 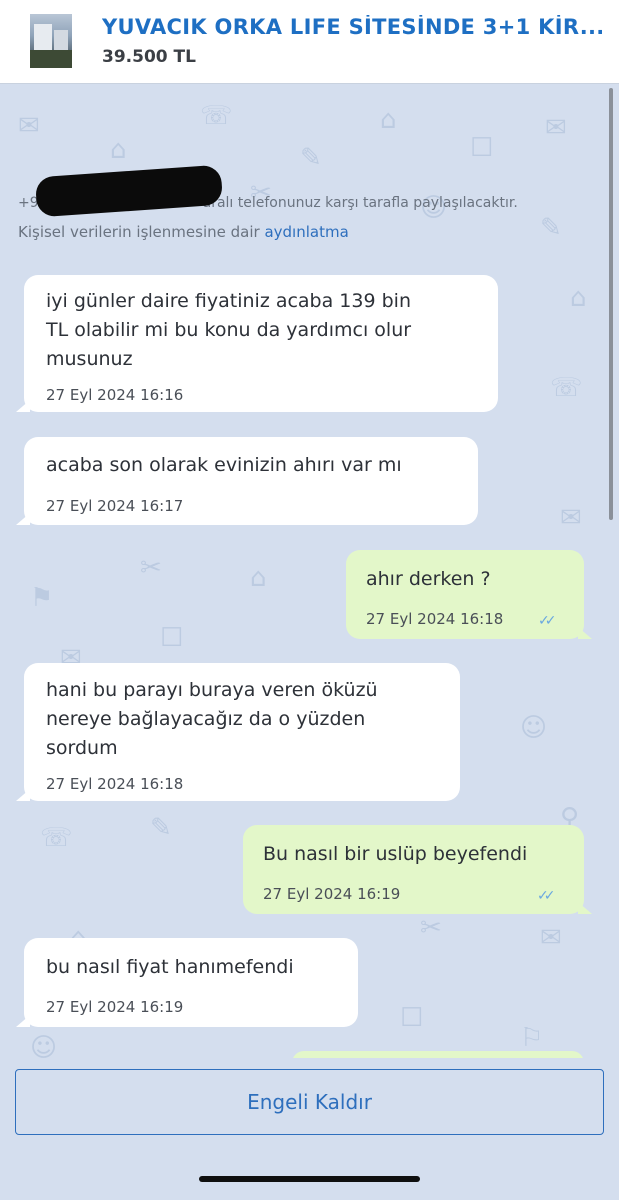 What do you see at coordinates (611, 304) in the screenshot?
I see `chat-scrollbar` at bounding box center [611, 304].